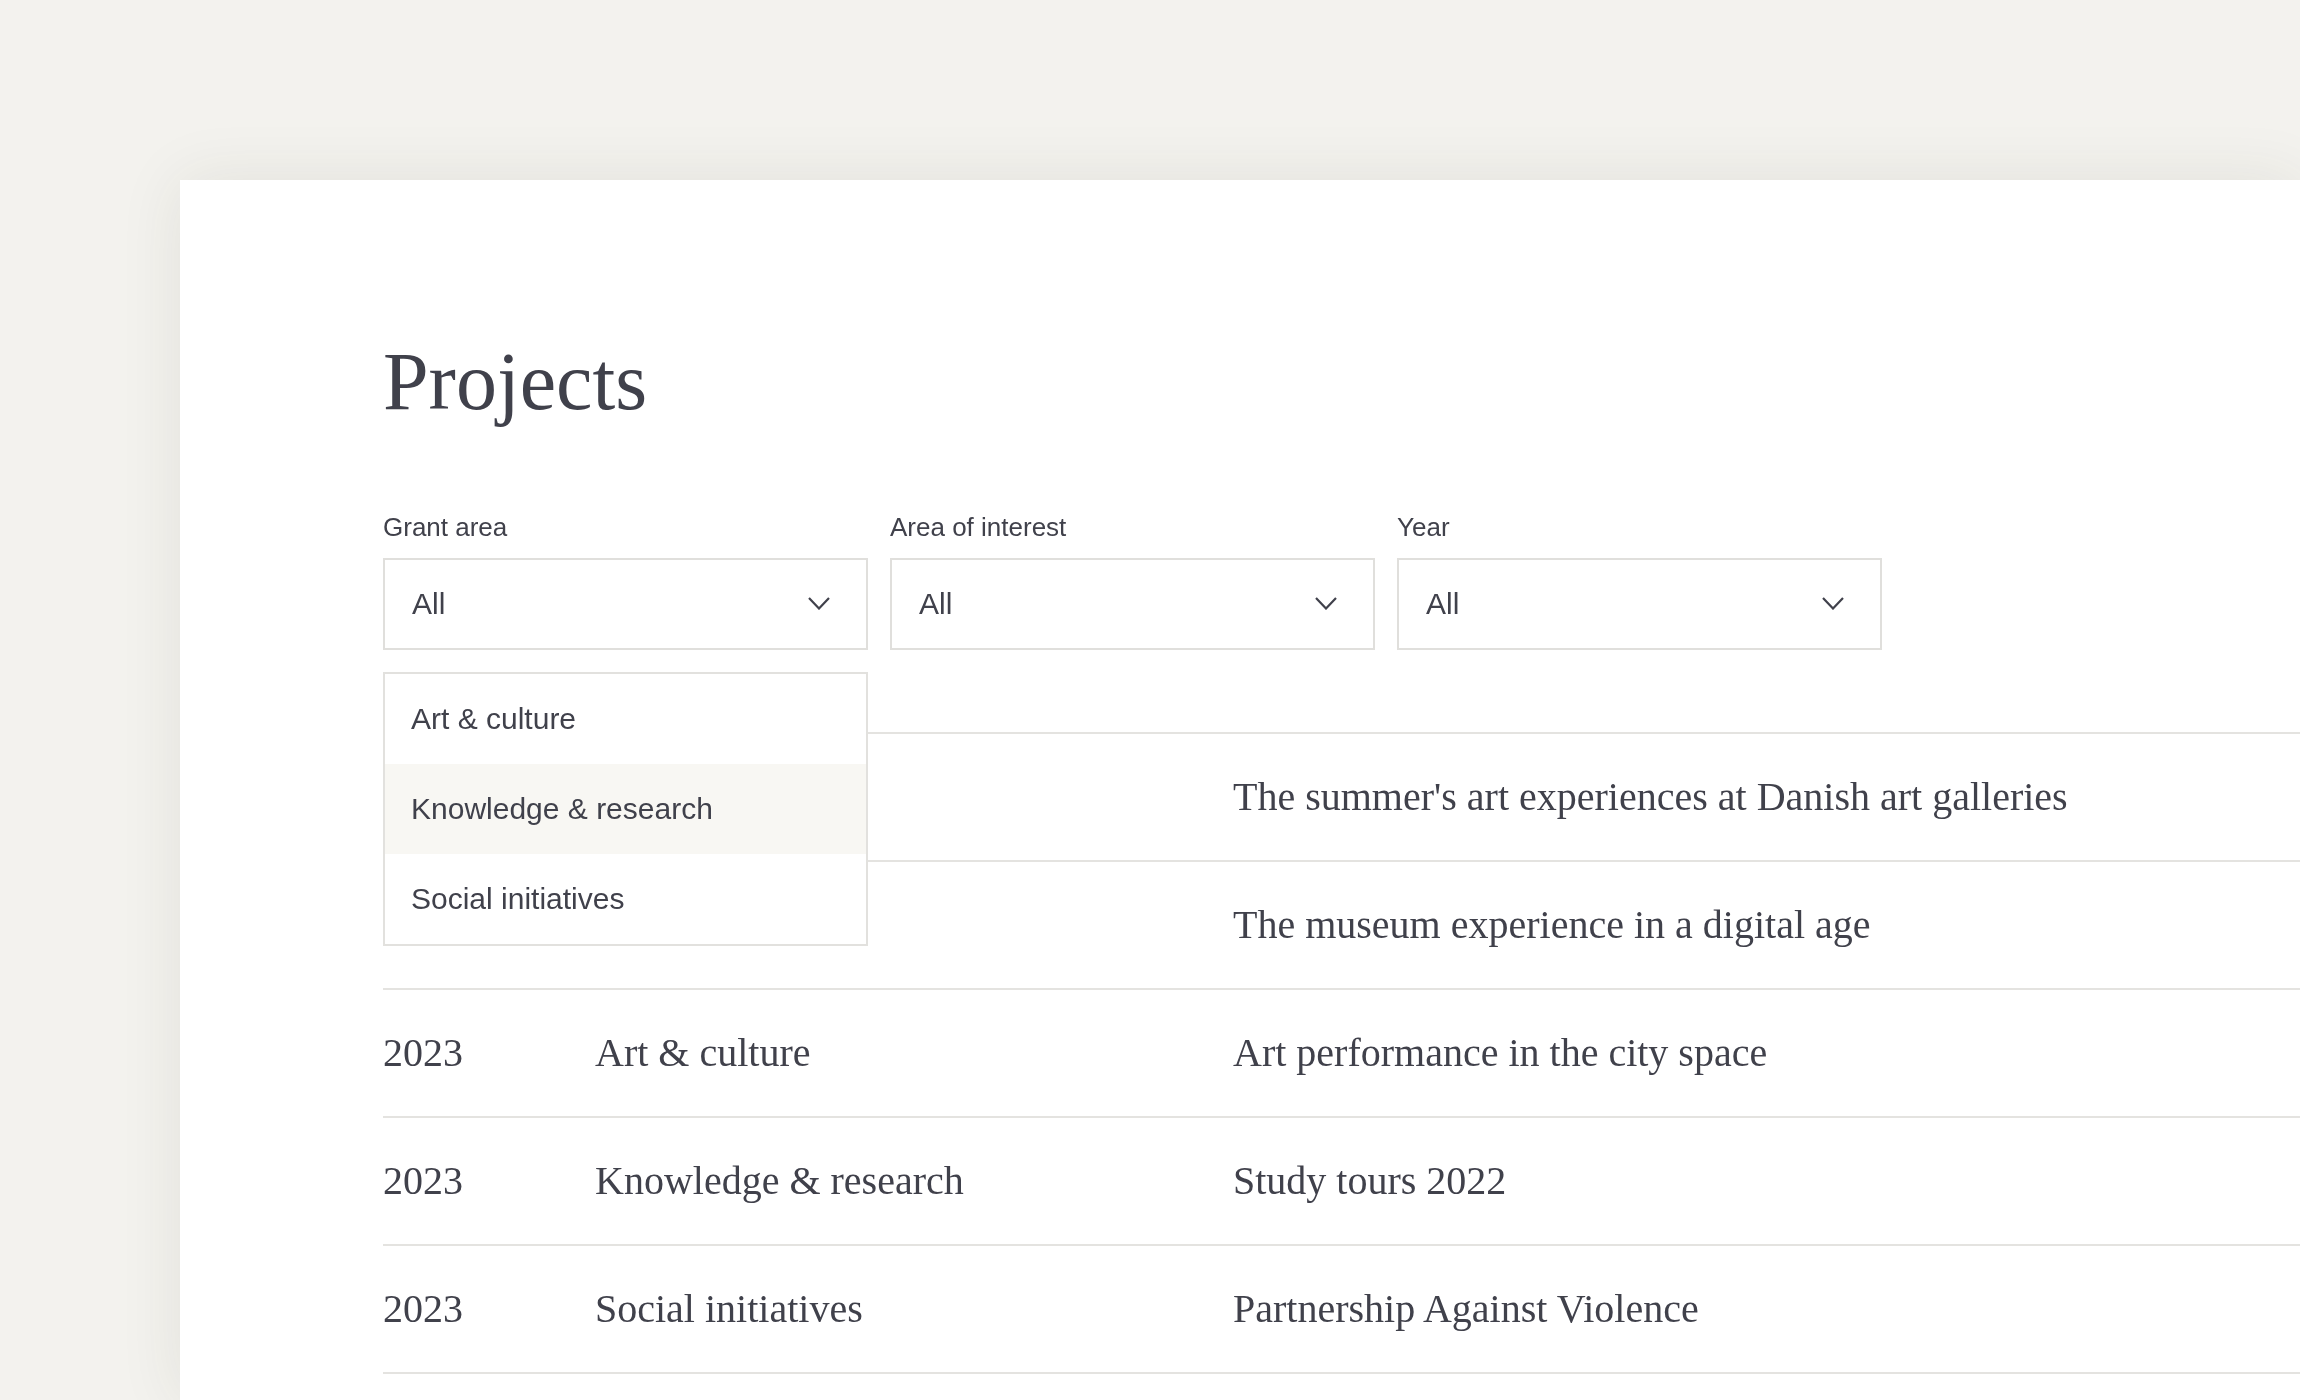 The height and width of the screenshot is (1400, 2300). Describe the element at coordinates (729, 1309) in the screenshot. I see `project-grant-area: Social initiatives` at that location.